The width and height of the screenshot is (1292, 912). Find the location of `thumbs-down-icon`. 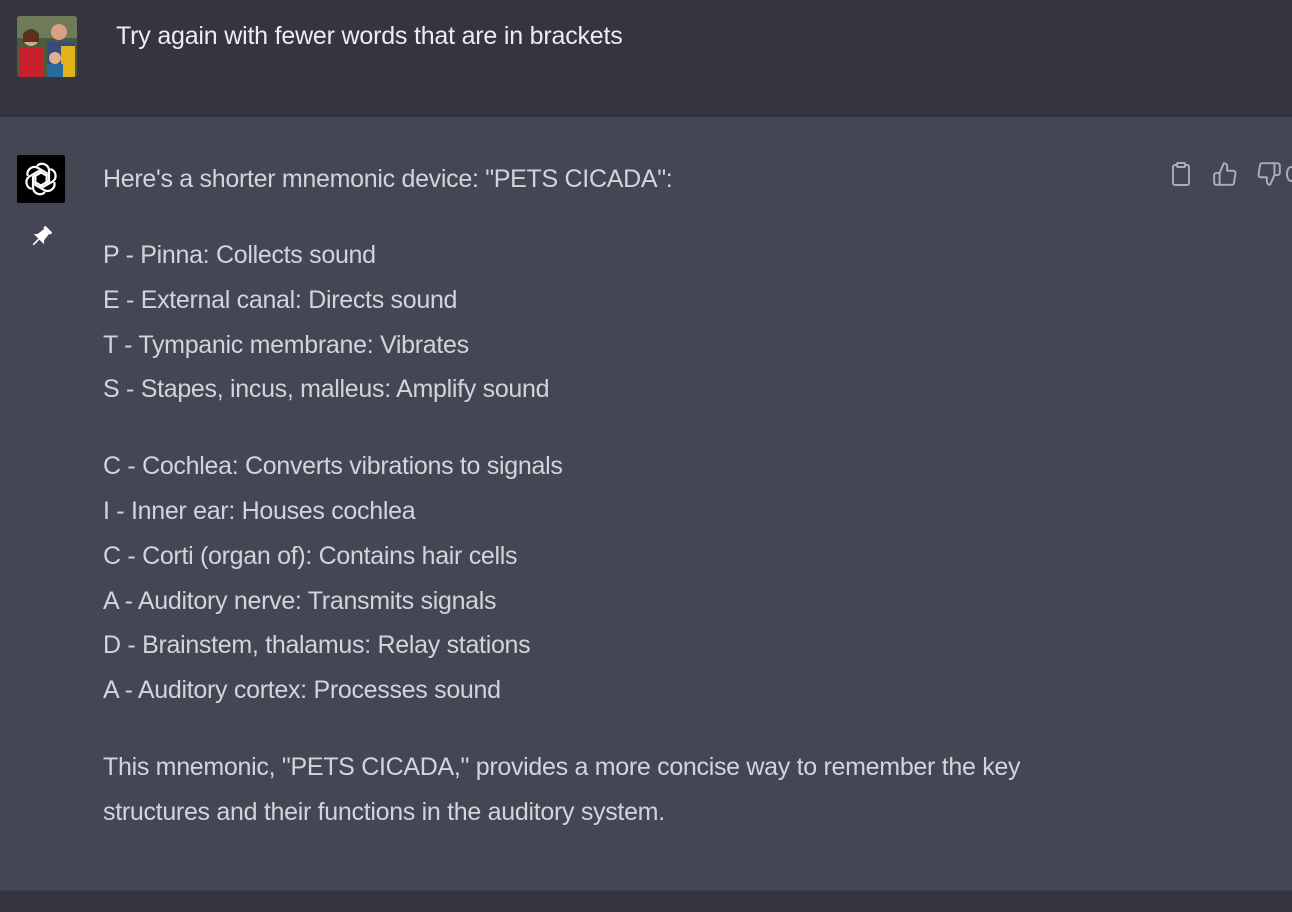

thumbs-down-icon is located at coordinates (1269, 174).